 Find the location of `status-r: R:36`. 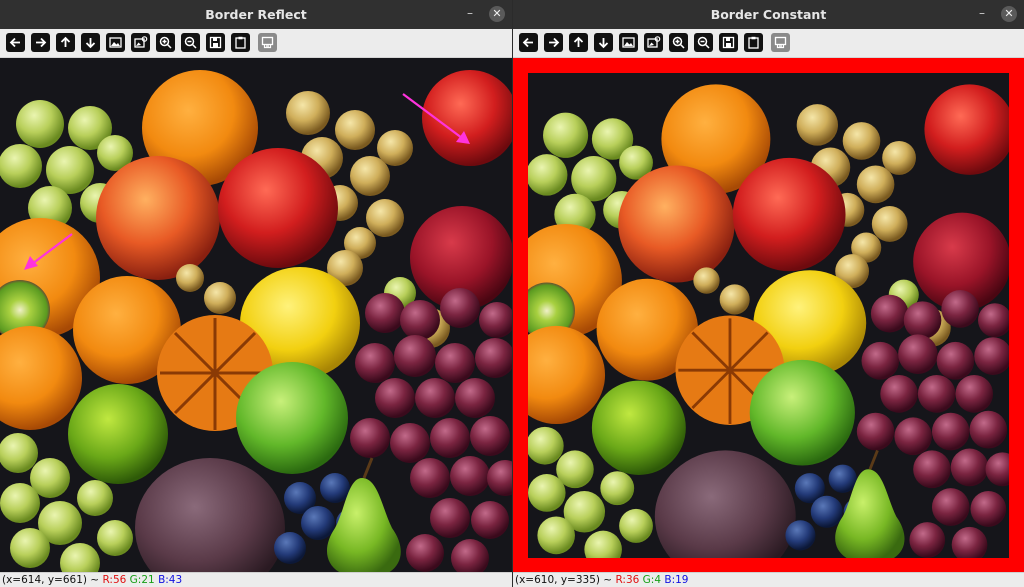

status-r: R:36 is located at coordinates (627, 580).